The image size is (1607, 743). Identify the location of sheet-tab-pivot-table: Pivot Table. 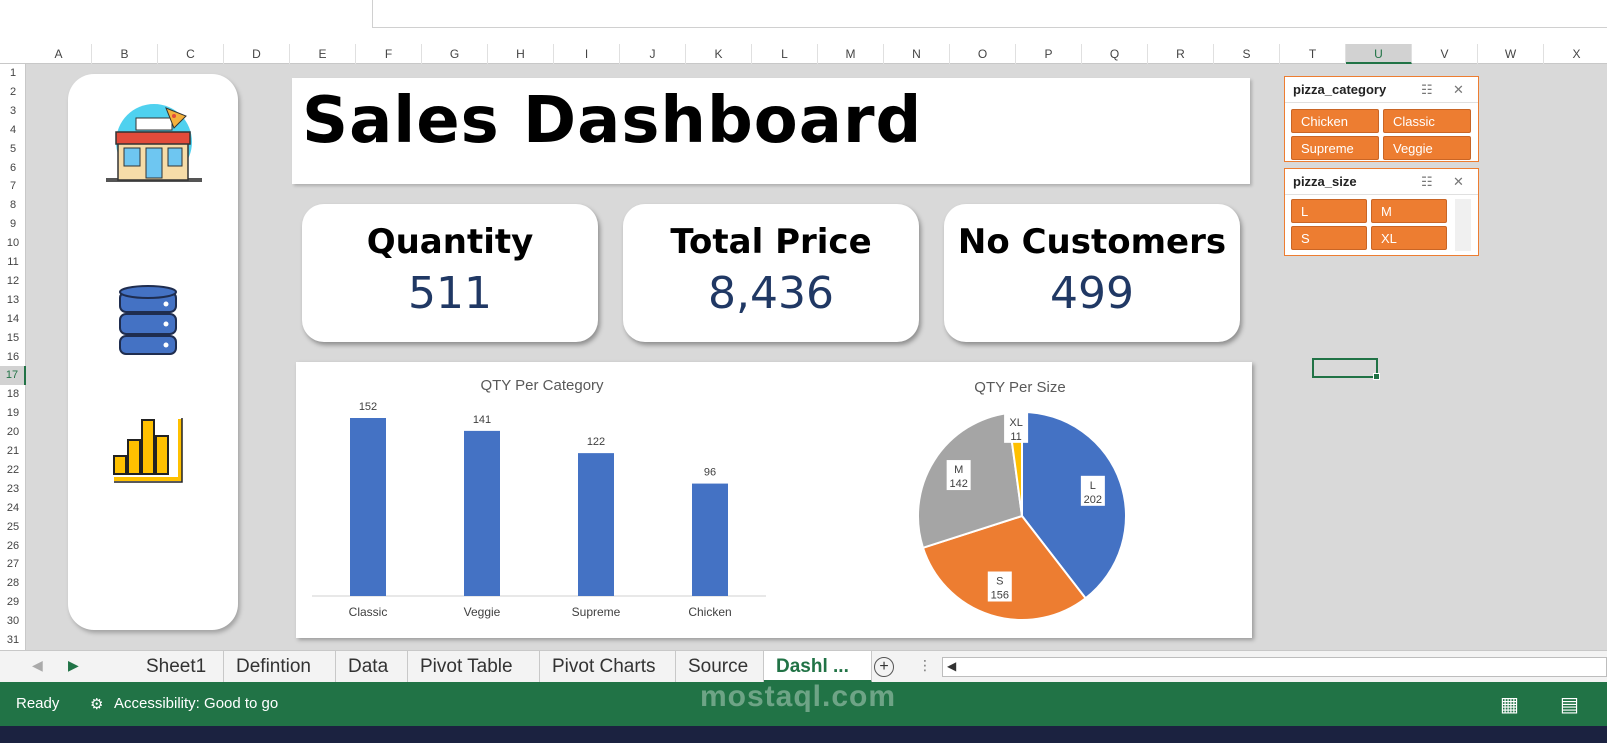
(474, 667).